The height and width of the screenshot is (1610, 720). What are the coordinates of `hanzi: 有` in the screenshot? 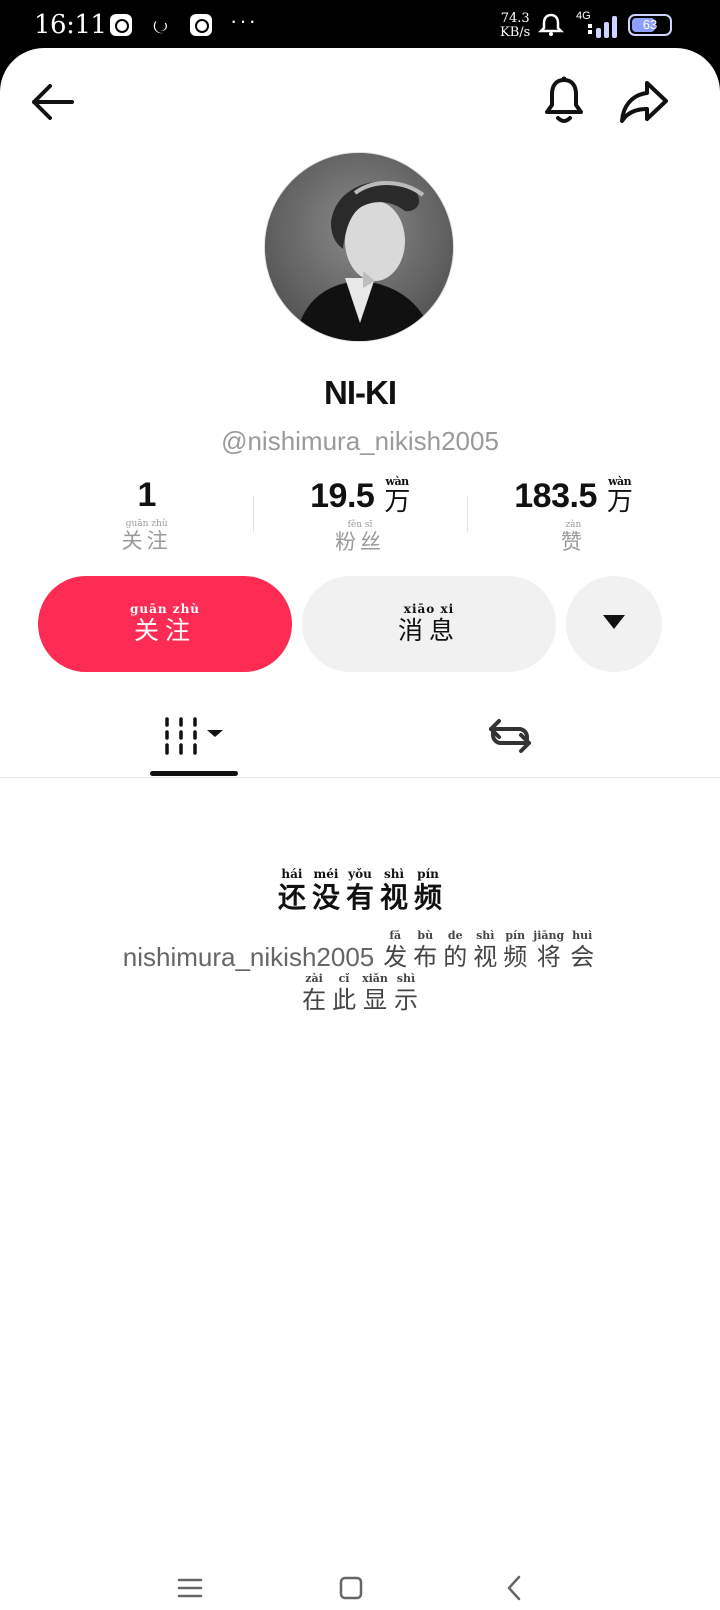 It's located at (359, 897).